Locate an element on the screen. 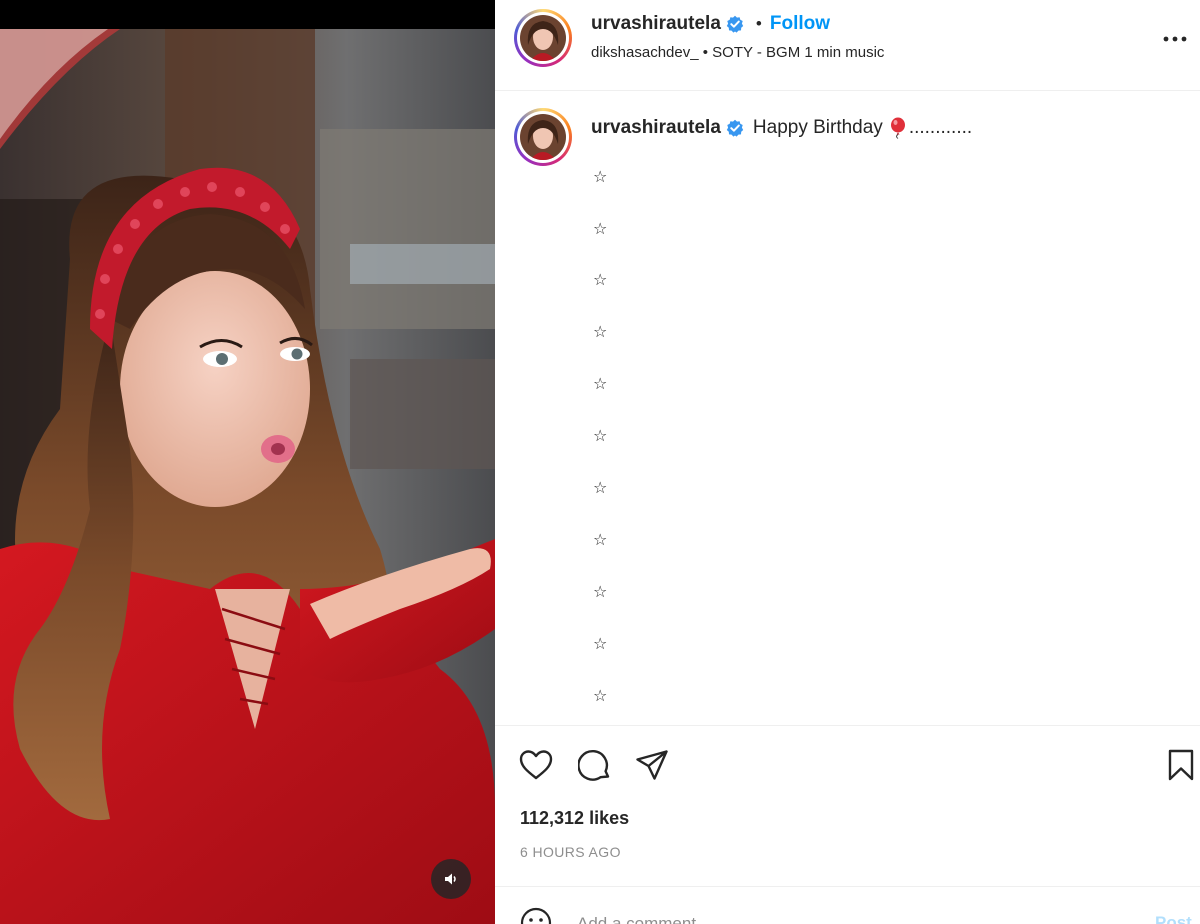 This screenshot has width=1200, height=924. author-username: urvashirautela is located at coordinates (656, 24).